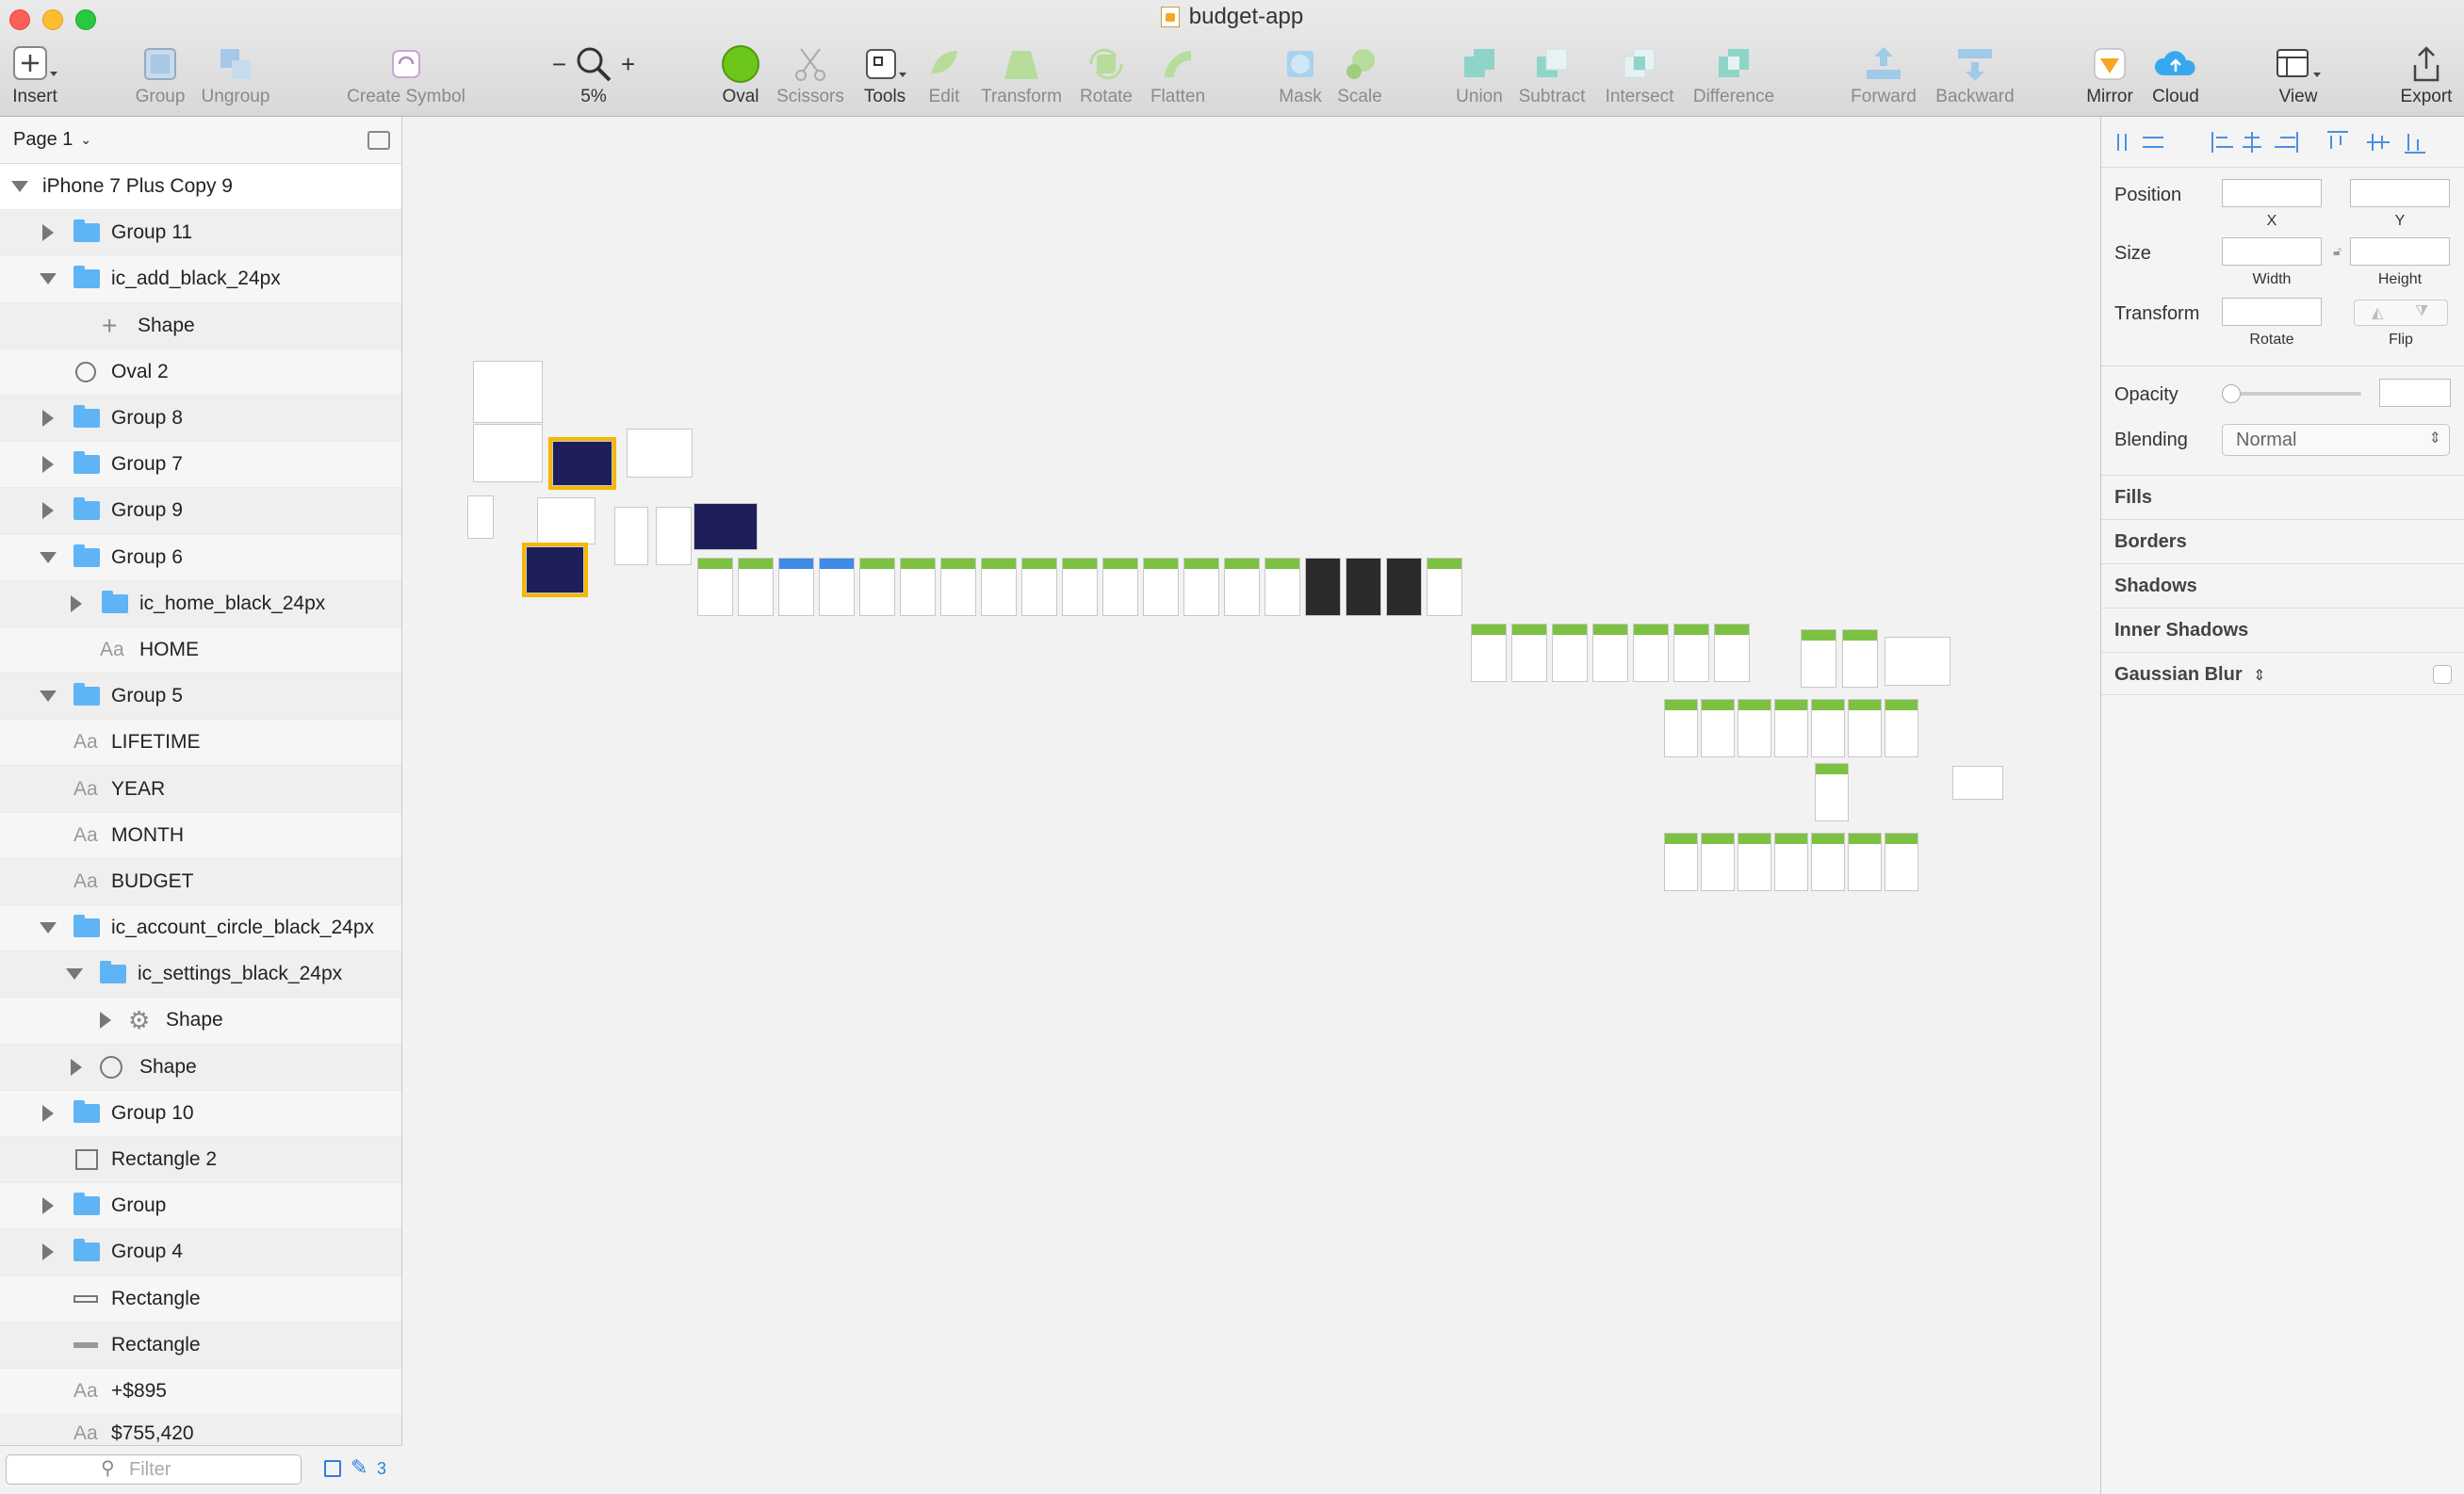 This screenshot has height=1494, width=2464. I want to click on subtract-button: Subtract, so click(1552, 76).